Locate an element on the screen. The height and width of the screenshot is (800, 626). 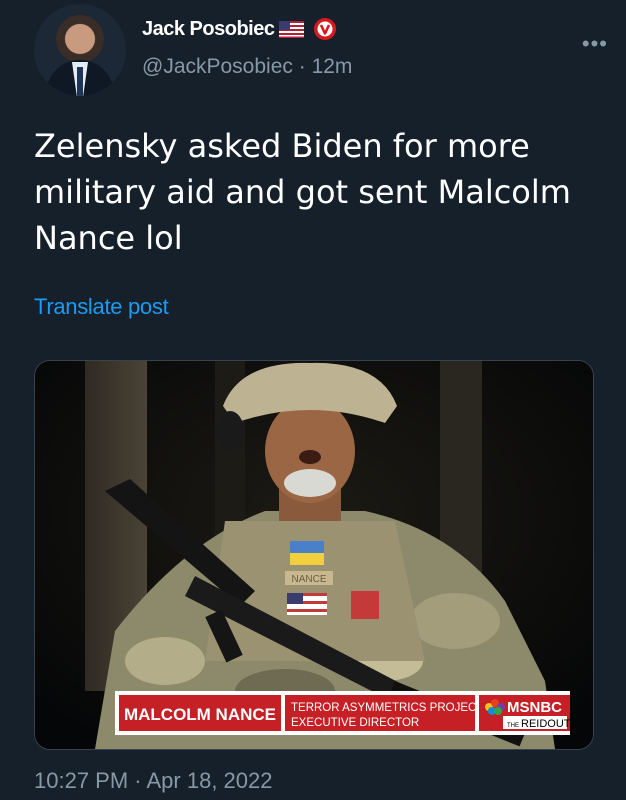
show-name: REIDOUT is located at coordinates (546, 724).